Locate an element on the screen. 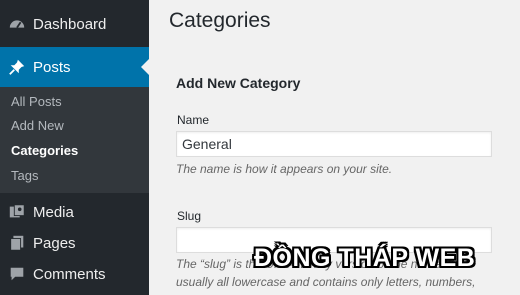  submenu-tags: Tags is located at coordinates (24, 175).